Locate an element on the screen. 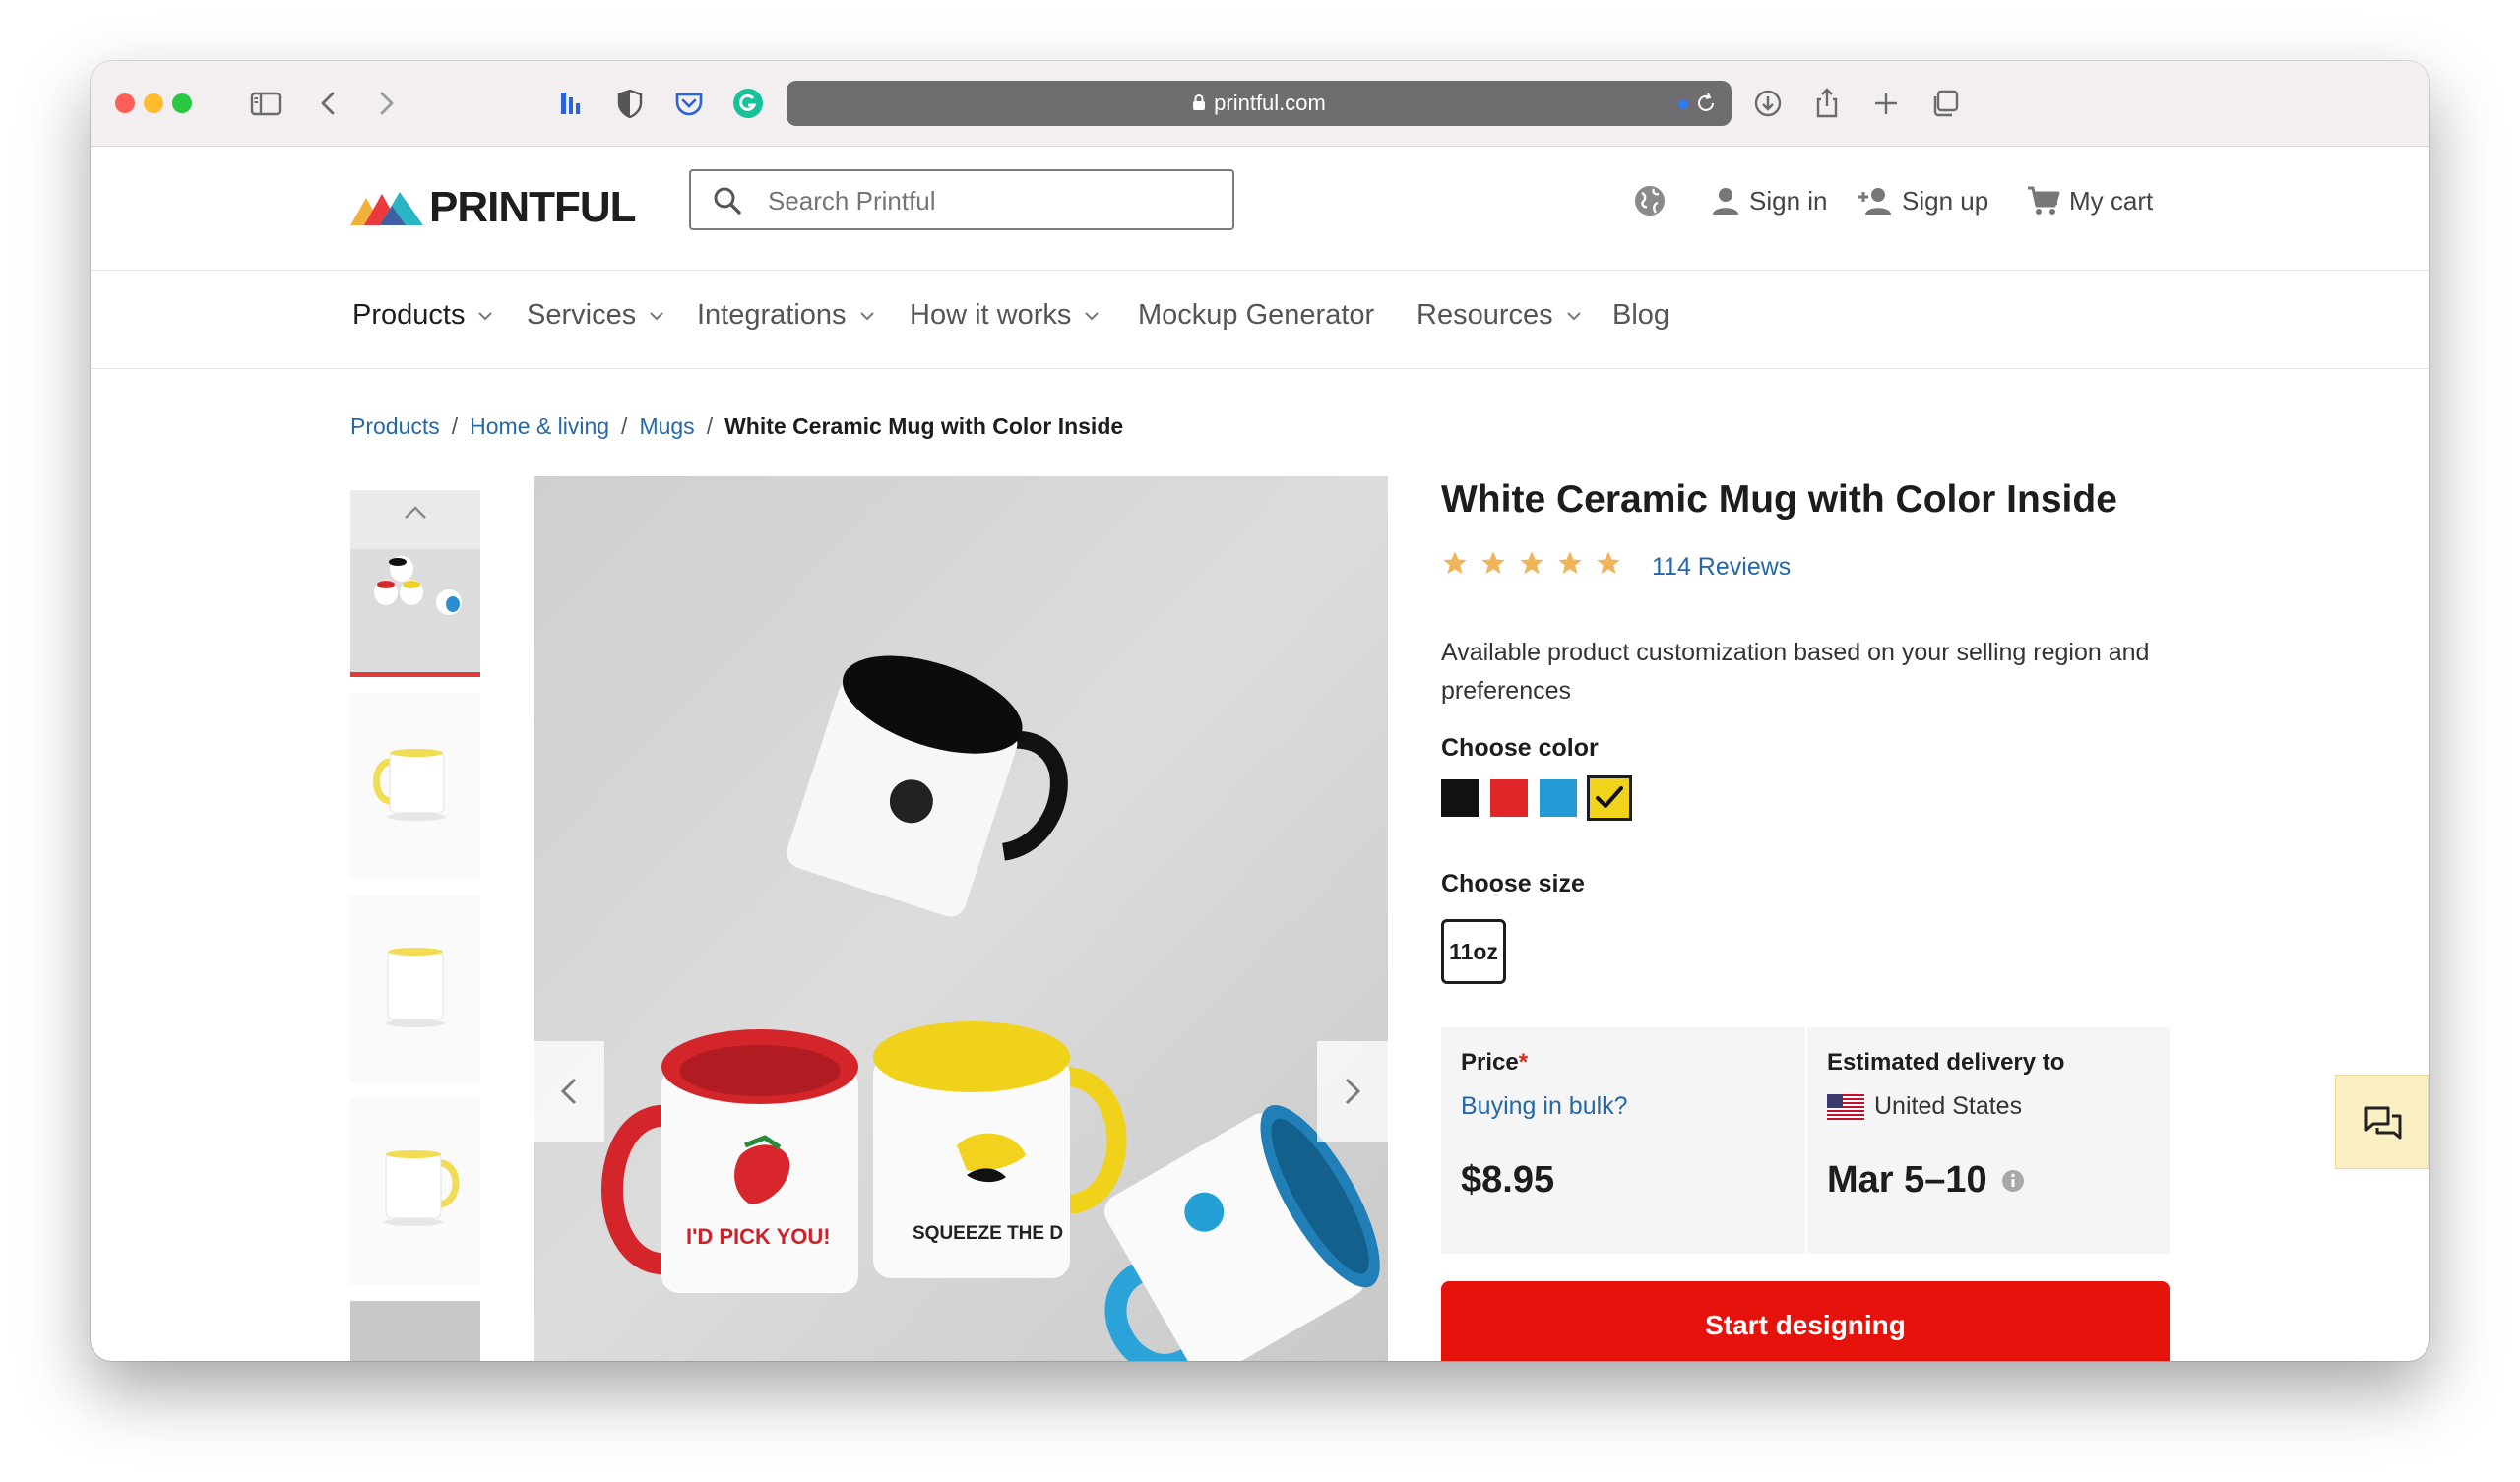 Image resolution: width=2520 pixels, height=1482 pixels. delivery-country: United States is located at coordinates (1924, 1106).